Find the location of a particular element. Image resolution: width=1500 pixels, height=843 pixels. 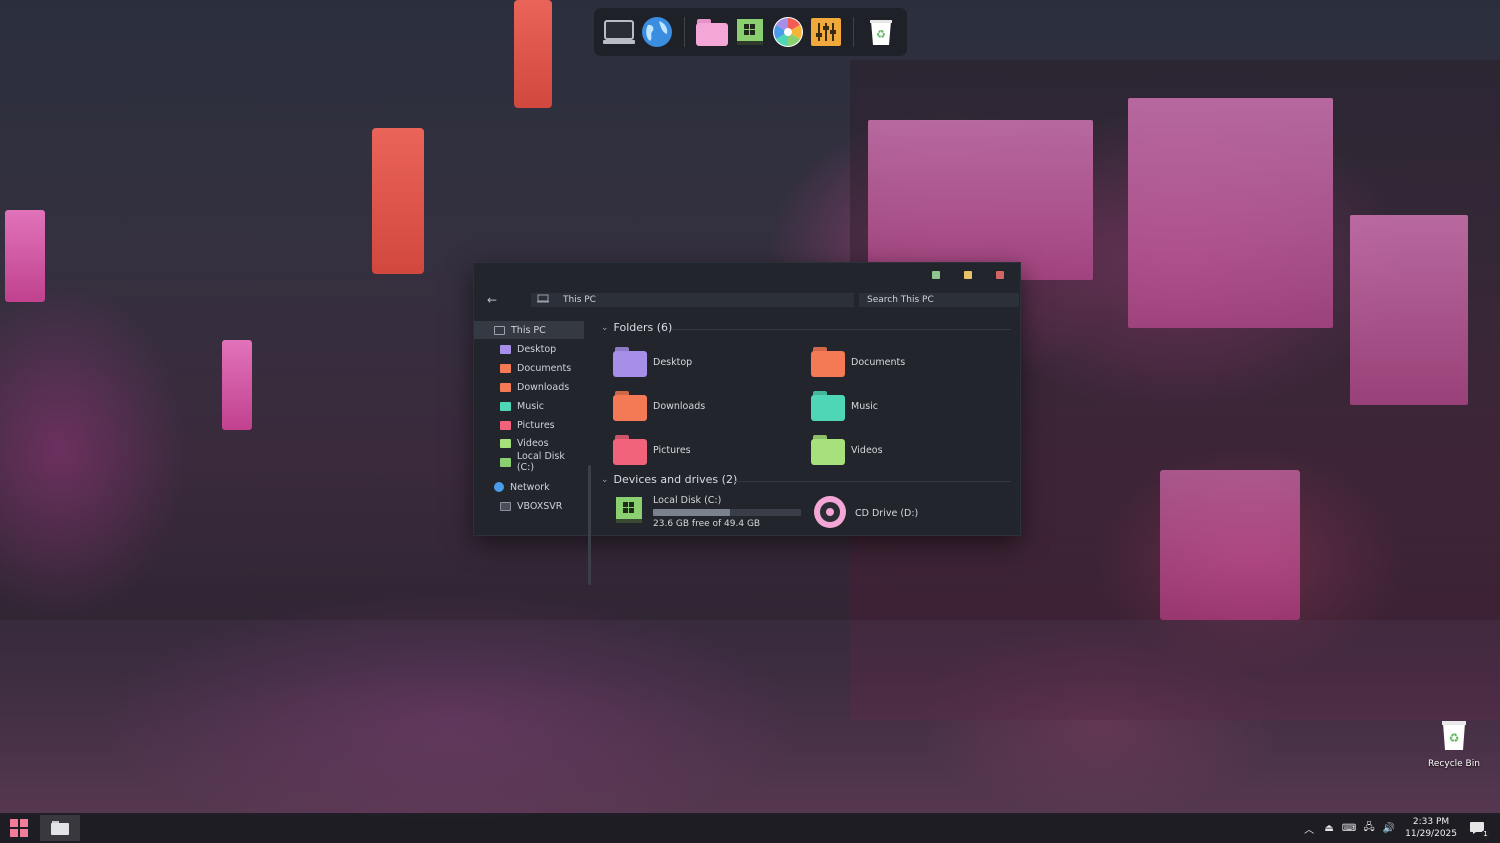

sidebar-item-network: Network is located at coordinates (529, 487).